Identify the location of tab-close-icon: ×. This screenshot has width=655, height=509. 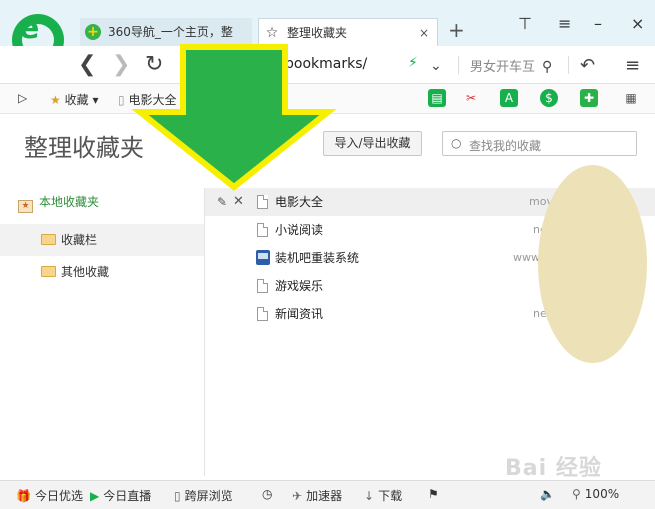
(424, 32).